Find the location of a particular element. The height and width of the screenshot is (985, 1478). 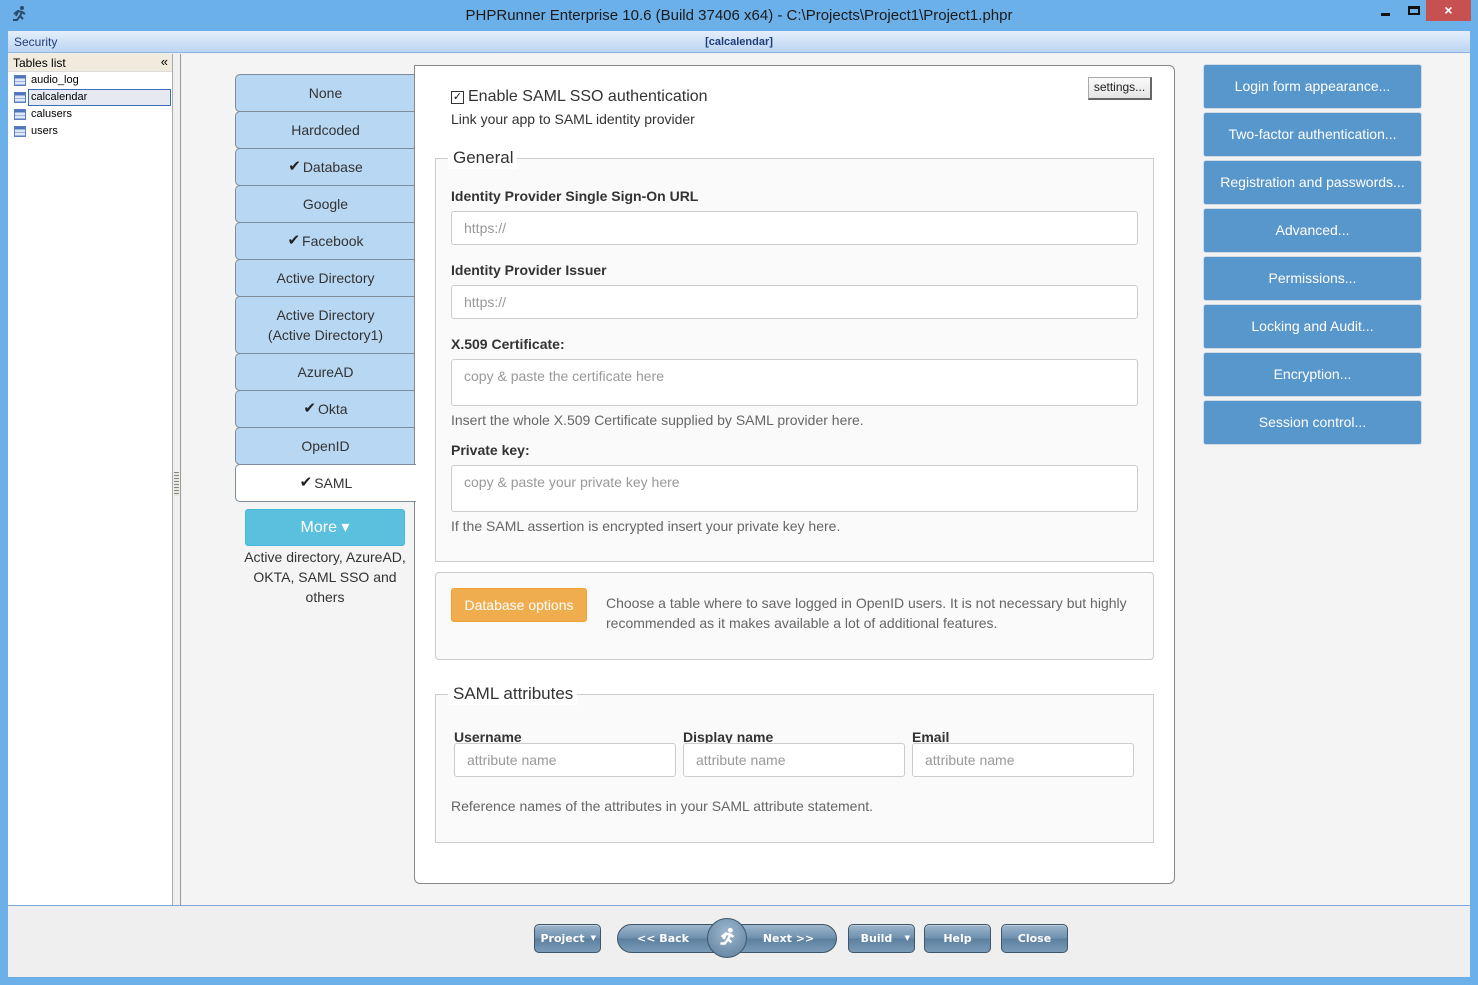

tab-google: Google is located at coordinates (325, 204).